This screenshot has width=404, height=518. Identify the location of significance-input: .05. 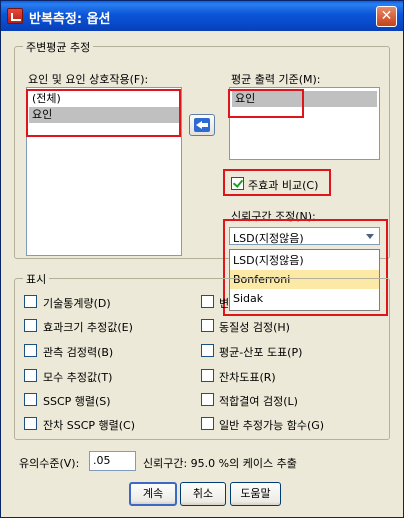
(112, 461).